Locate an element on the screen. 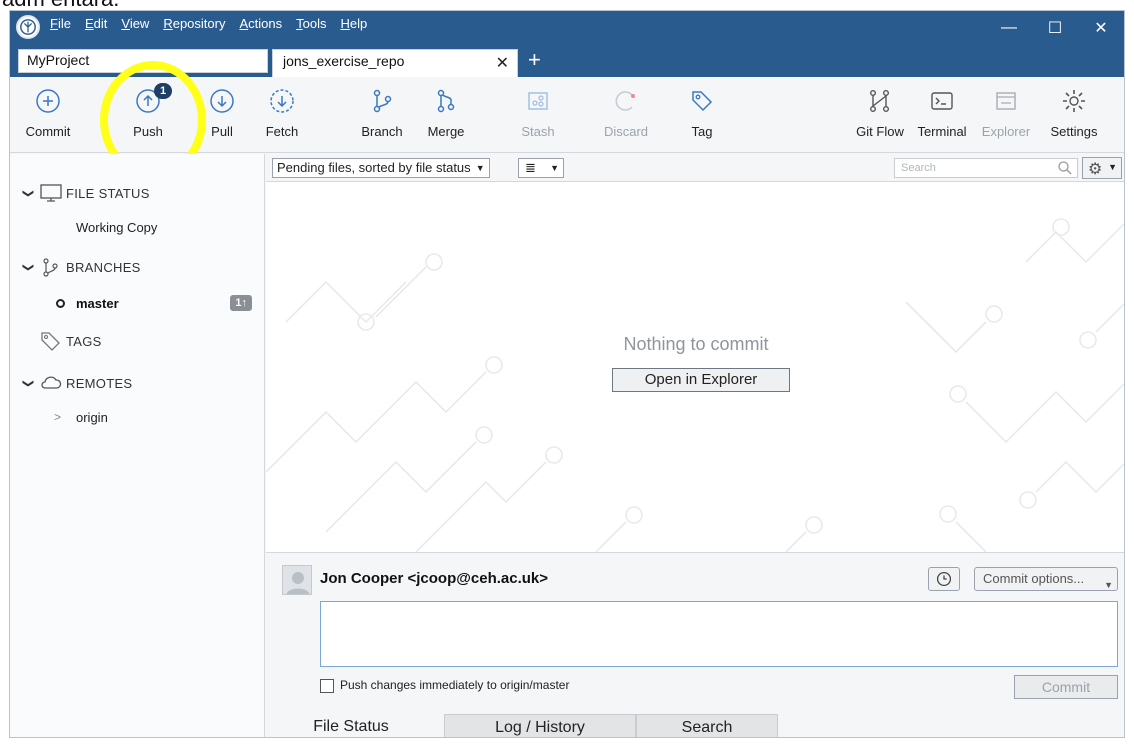 This screenshot has width=1134, height=746. push-button: 1 Push is located at coordinates (148, 115).